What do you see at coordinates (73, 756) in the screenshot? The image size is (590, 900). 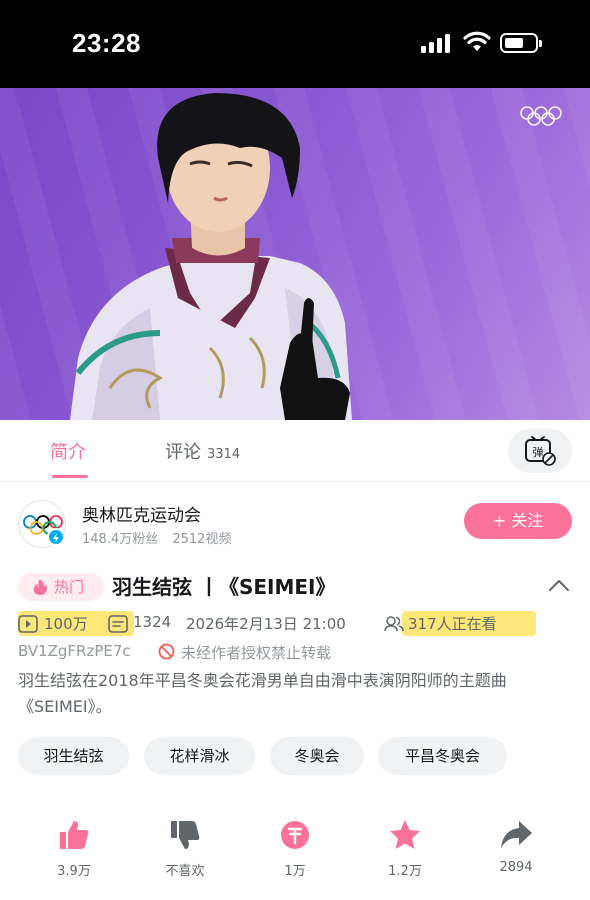 I see `tag-item: 羽生结弦` at bounding box center [73, 756].